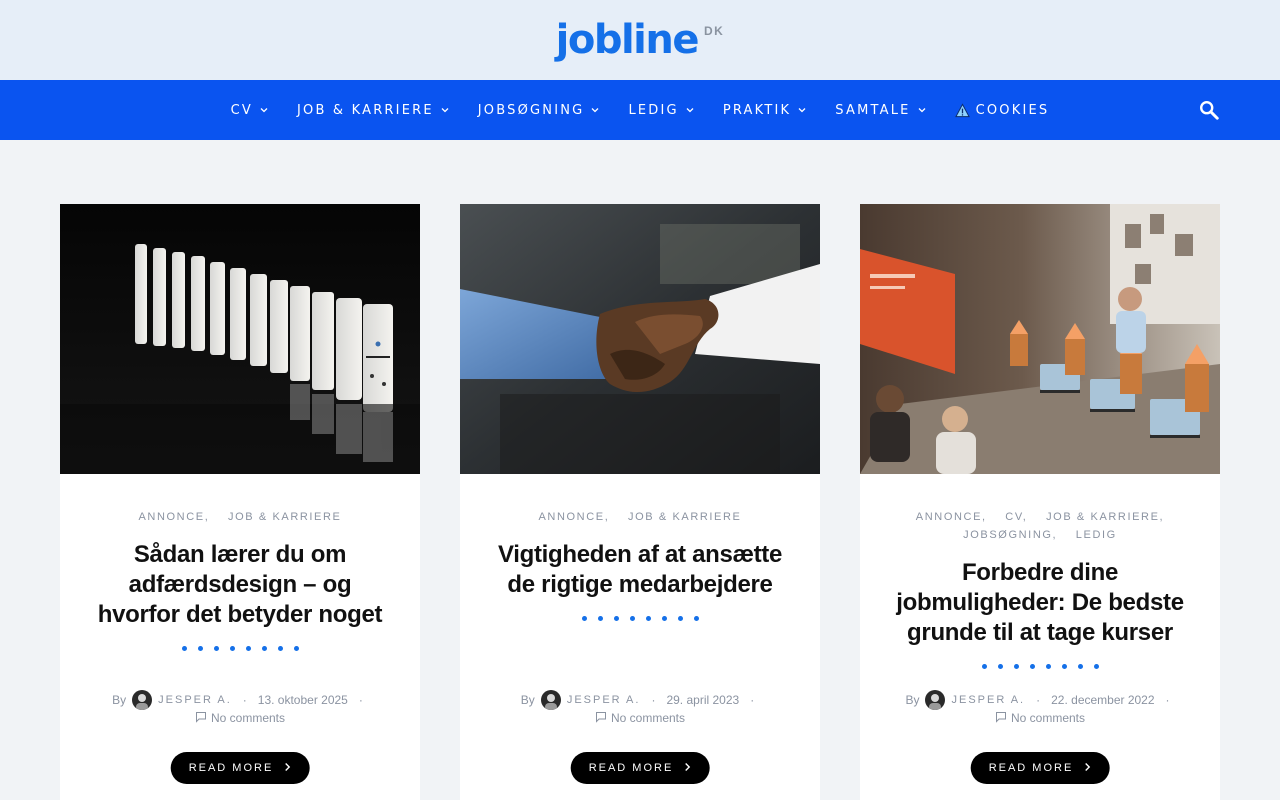 The image size is (1280, 800). I want to click on search-icon, so click(1209, 110).